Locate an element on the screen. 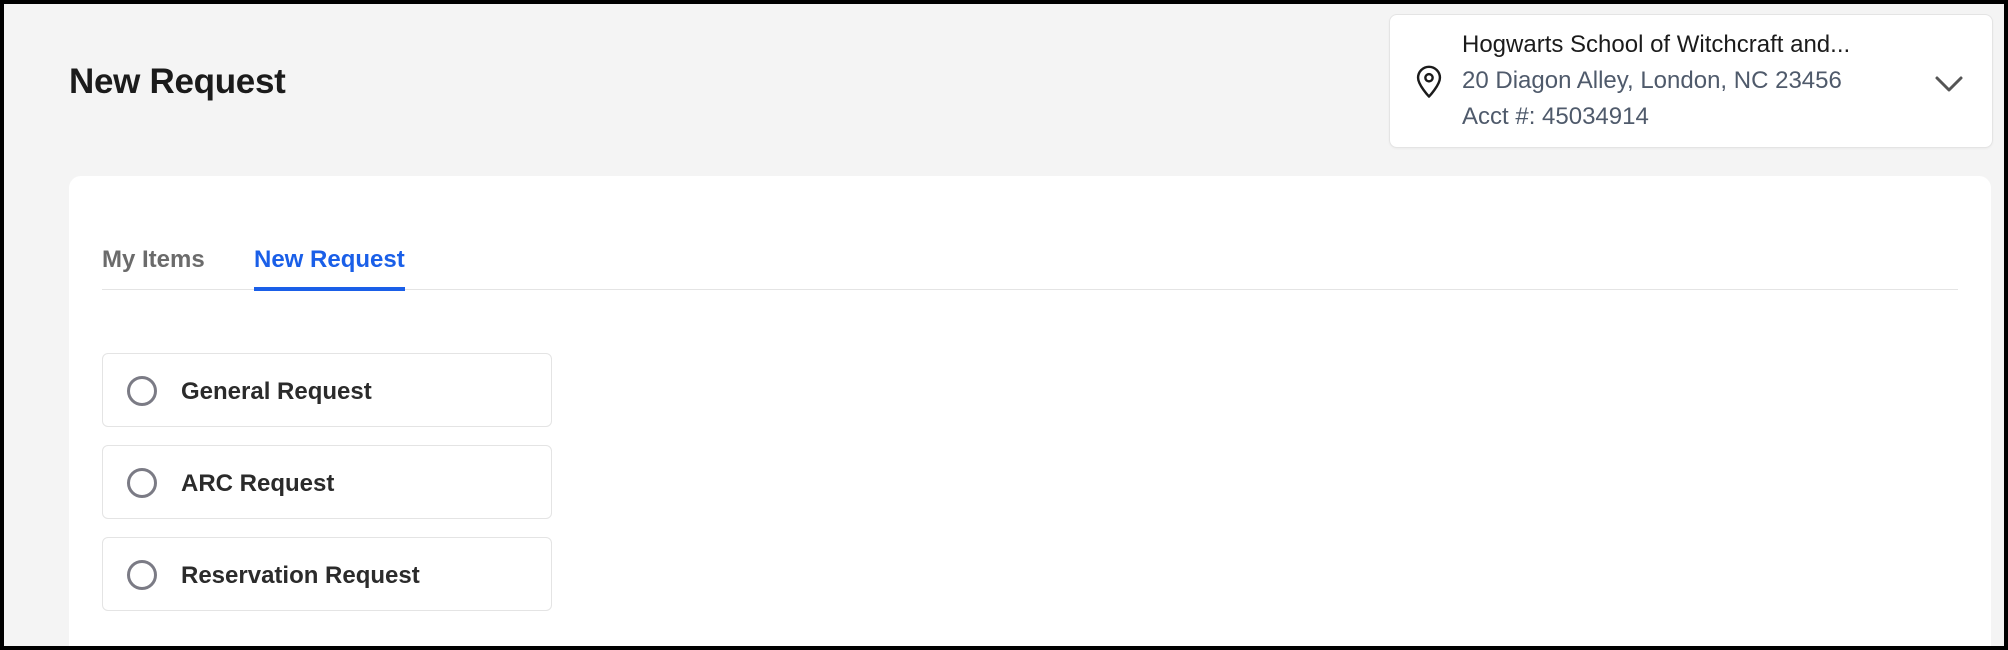 The image size is (2008, 650). option-general-request: General Request is located at coordinates (327, 390).